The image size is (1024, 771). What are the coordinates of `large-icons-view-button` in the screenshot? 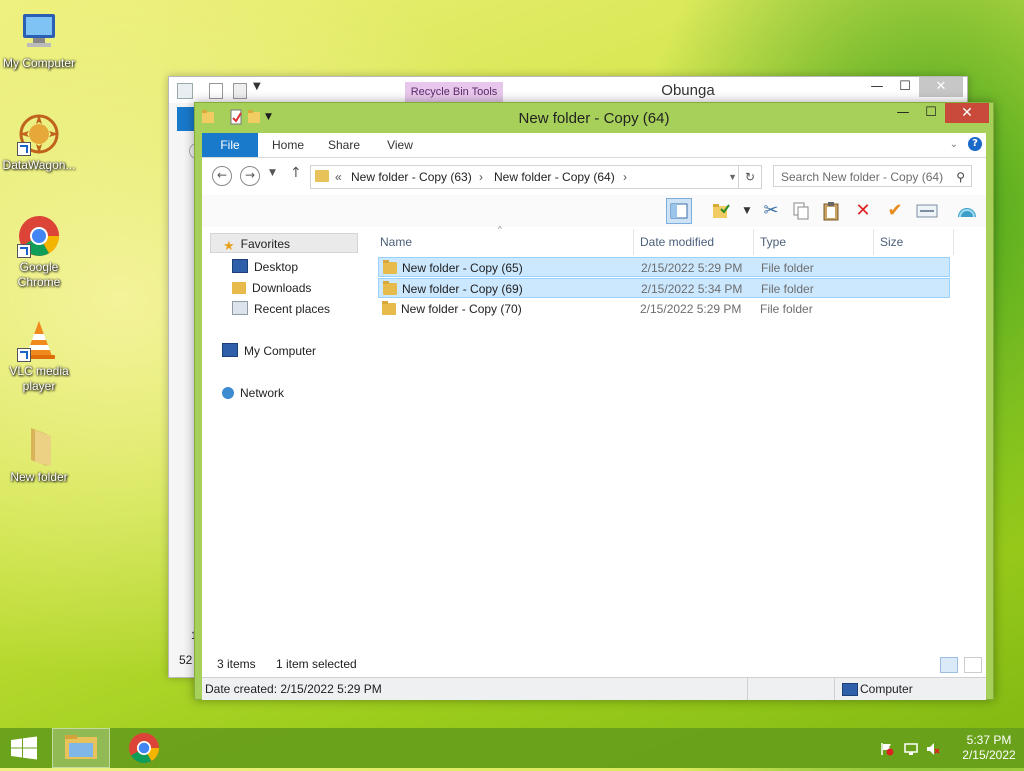 It's located at (973, 665).